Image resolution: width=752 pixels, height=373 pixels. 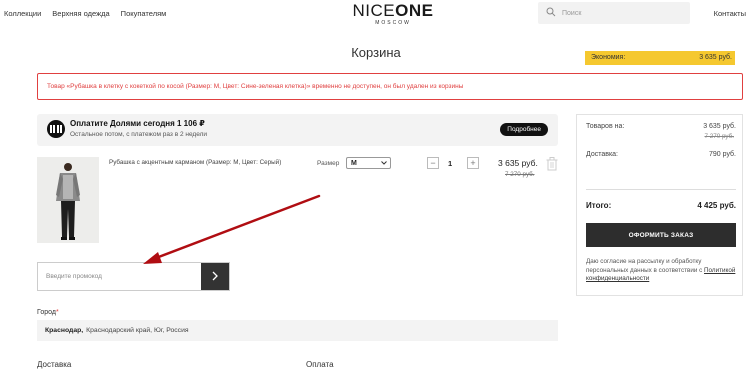 I want to click on delivery-heading: Доставка, so click(x=54, y=364).